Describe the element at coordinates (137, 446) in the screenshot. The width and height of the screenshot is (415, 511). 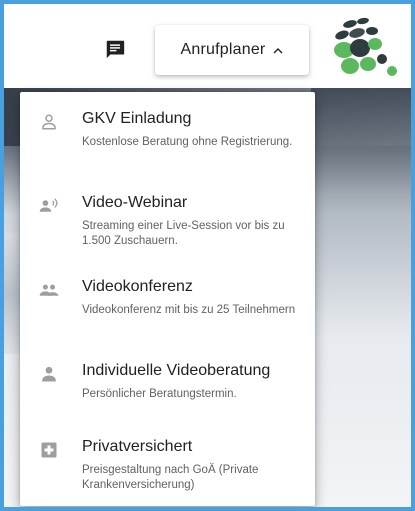
I see `menu-item-title: Privatversichert` at that location.